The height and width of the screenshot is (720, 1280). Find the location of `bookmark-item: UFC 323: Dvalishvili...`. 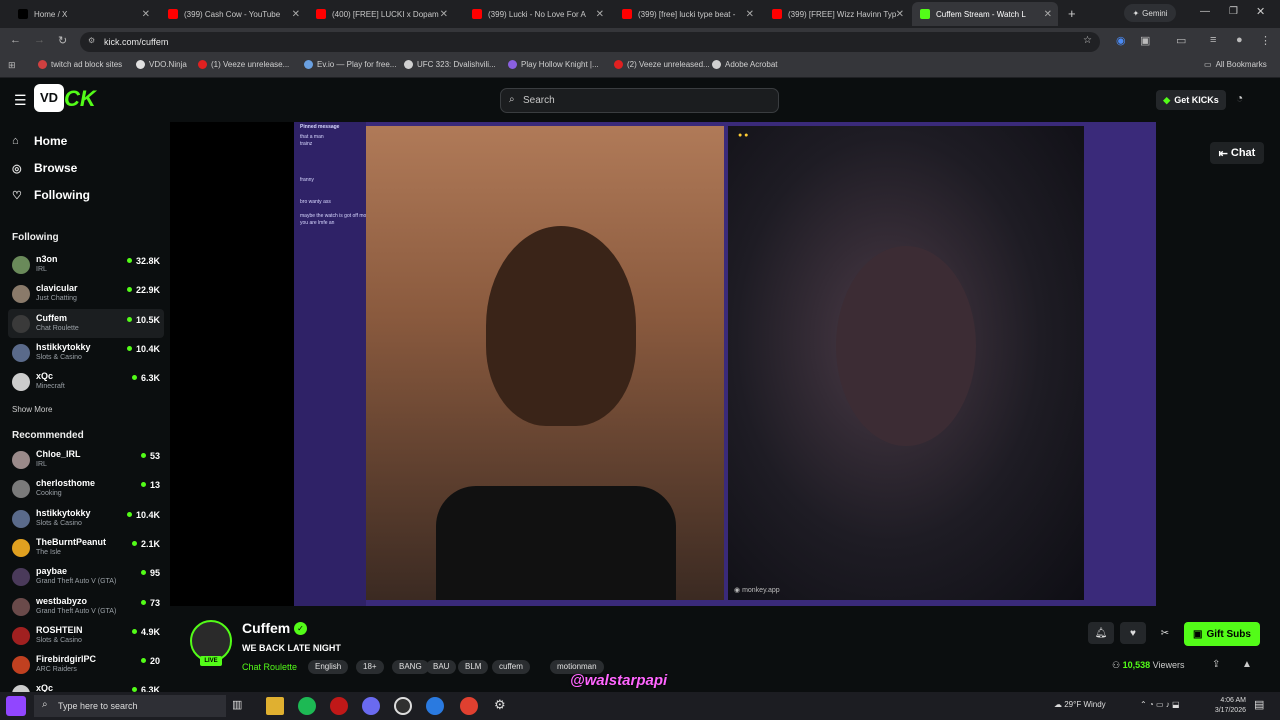

bookmark-item: UFC 323: Dvalishvili... is located at coordinates (450, 64).